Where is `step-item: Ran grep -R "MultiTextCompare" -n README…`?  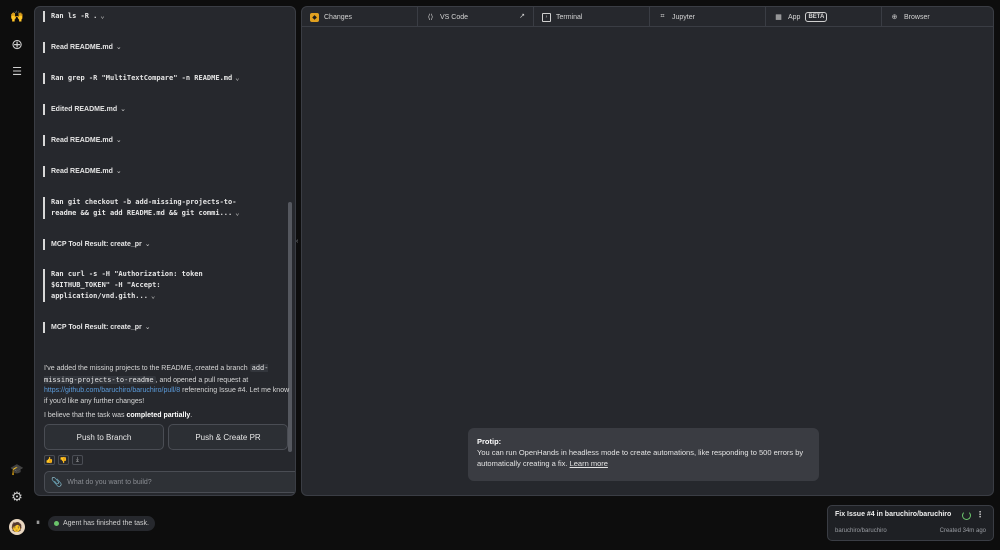
step-item: Ran grep -R "MultiTextCompare" -n README… is located at coordinates (162, 78).